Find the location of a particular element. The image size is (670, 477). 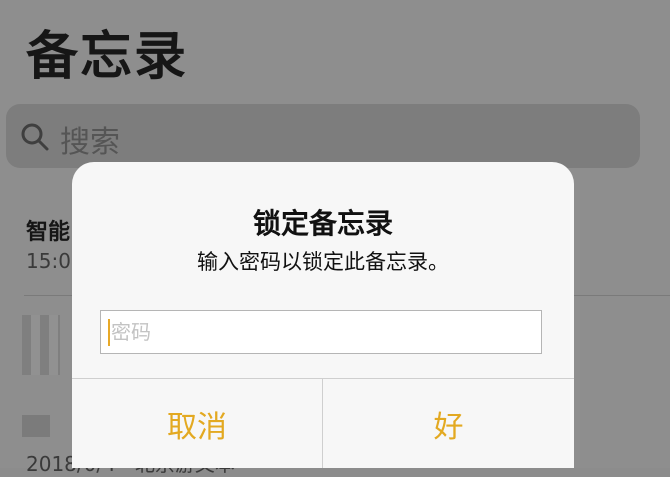

alert-title: 锁定备忘录 is located at coordinates (322, 223).